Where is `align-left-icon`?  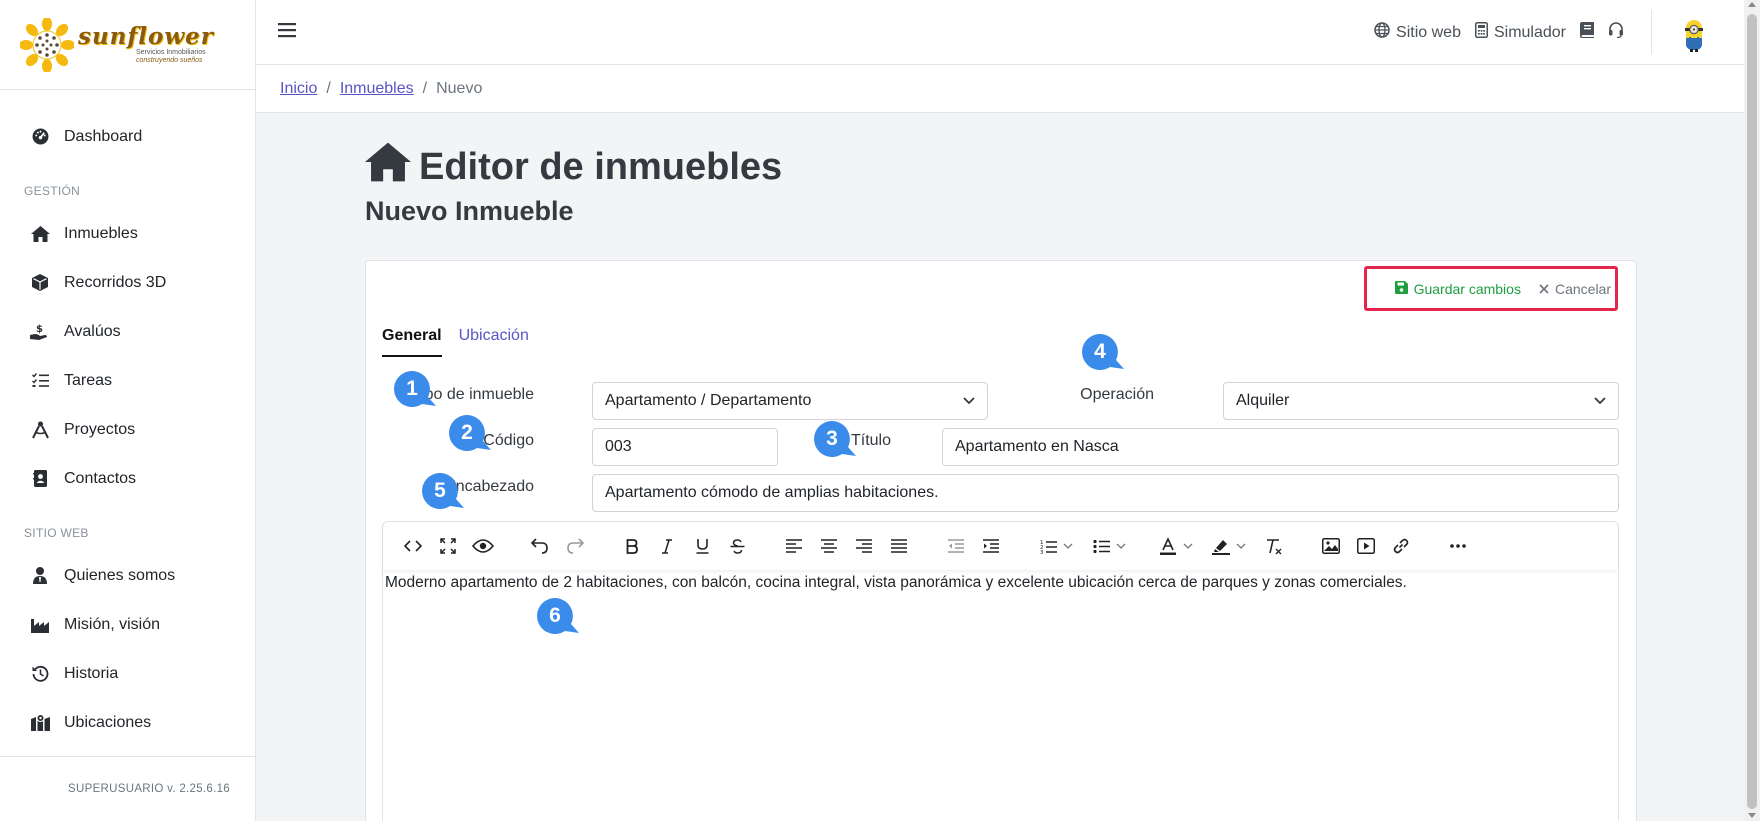
align-left-icon is located at coordinates (794, 546).